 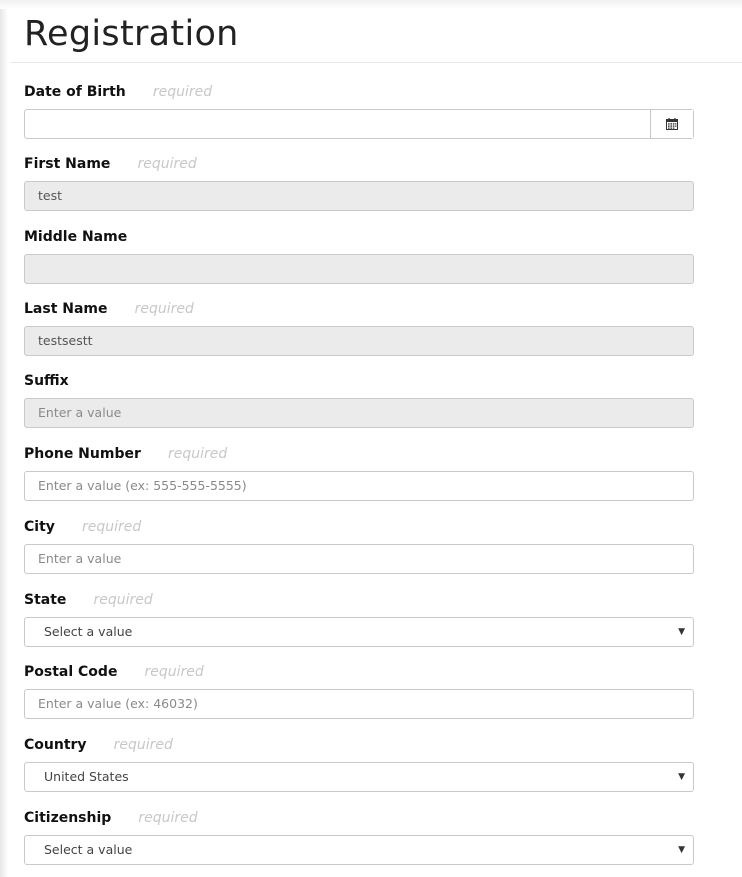 What do you see at coordinates (55, 745) in the screenshot?
I see `country-label: Country` at bounding box center [55, 745].